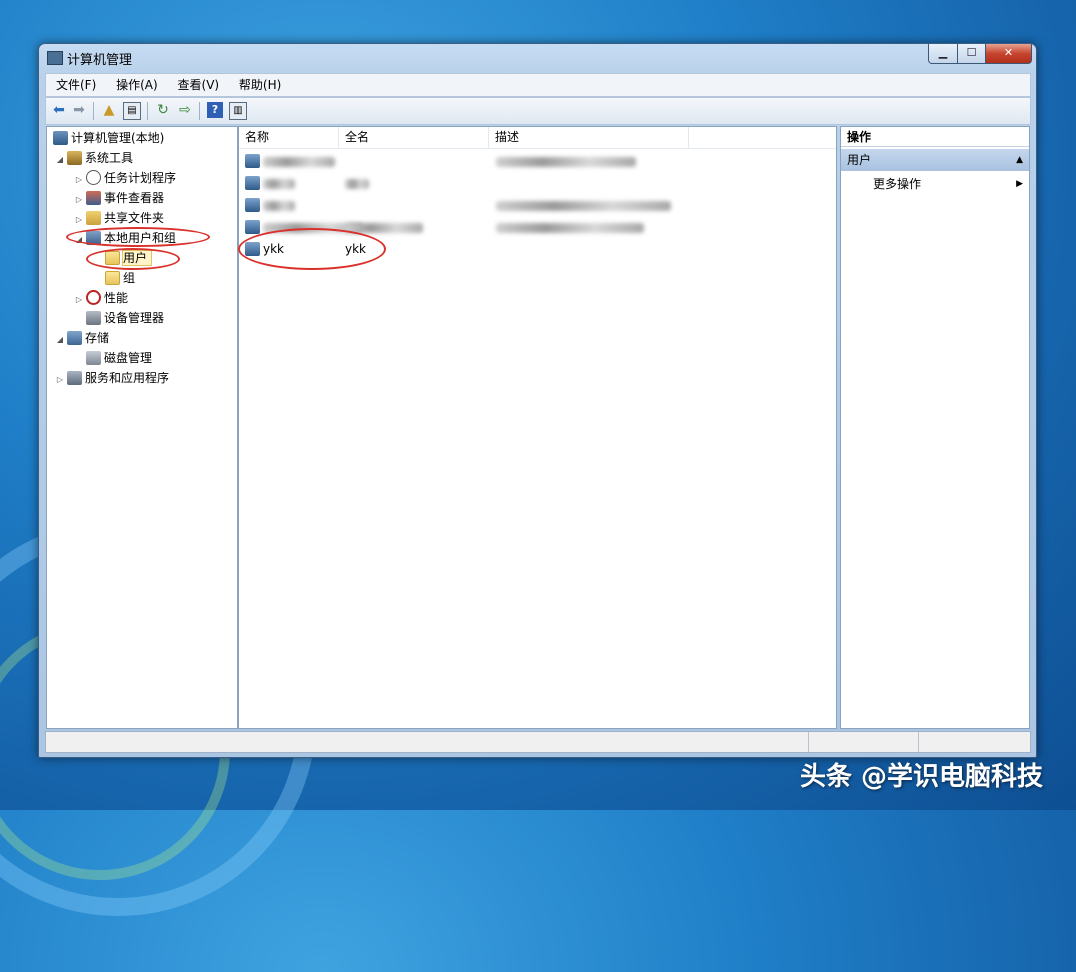  I want to click on export-icon: ⇨, so click(185, 110).